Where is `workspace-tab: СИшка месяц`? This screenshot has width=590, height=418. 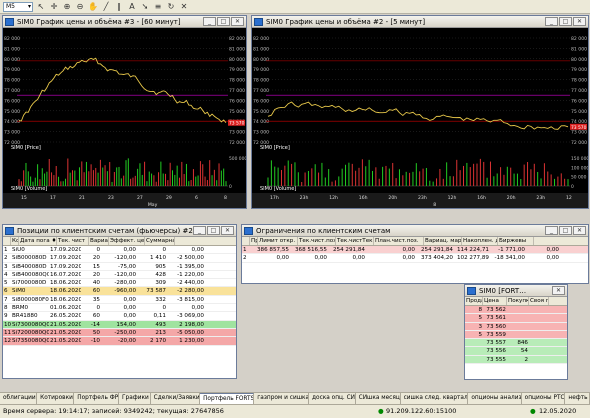 workspace-tab: СИшка месяц is located at coordinates (378, 398).